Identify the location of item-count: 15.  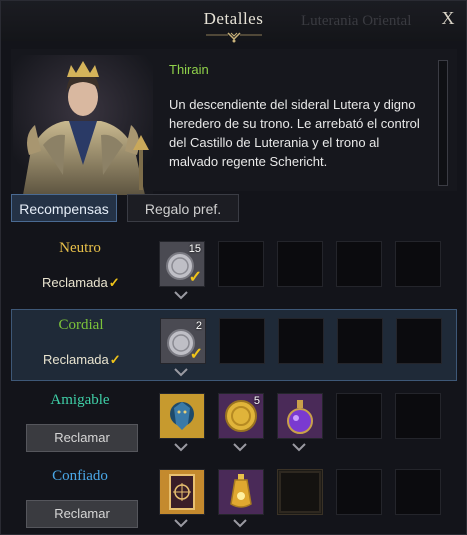
(194, 249).